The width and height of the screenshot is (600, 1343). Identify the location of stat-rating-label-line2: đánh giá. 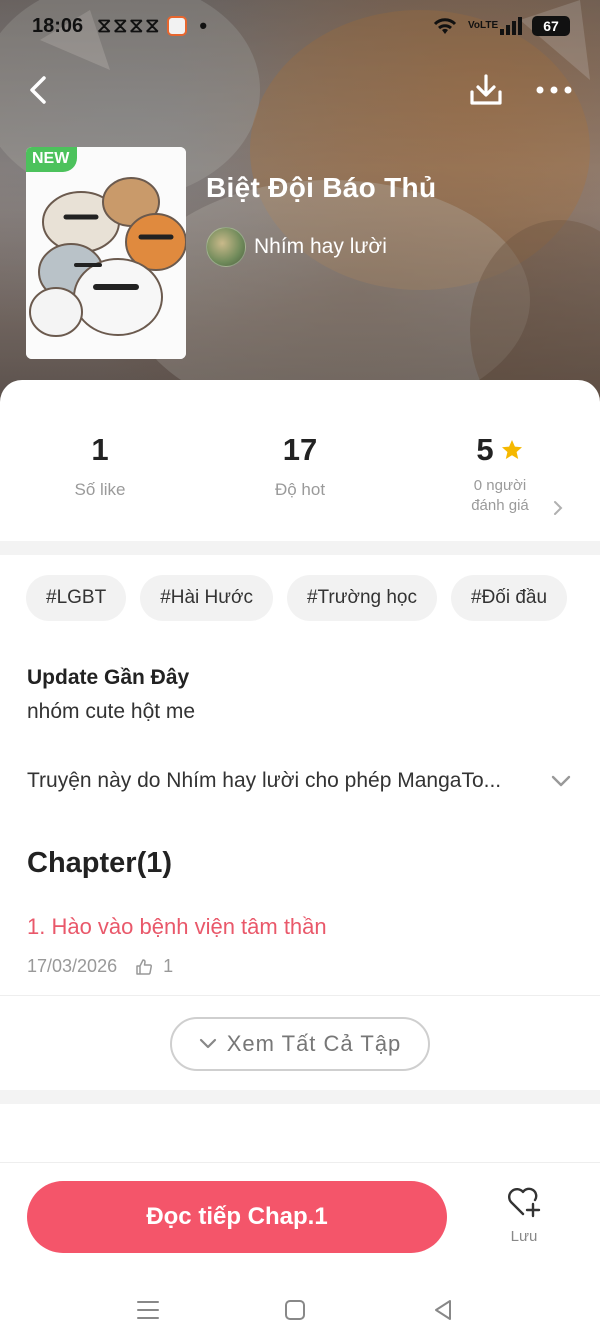
(500, 505).